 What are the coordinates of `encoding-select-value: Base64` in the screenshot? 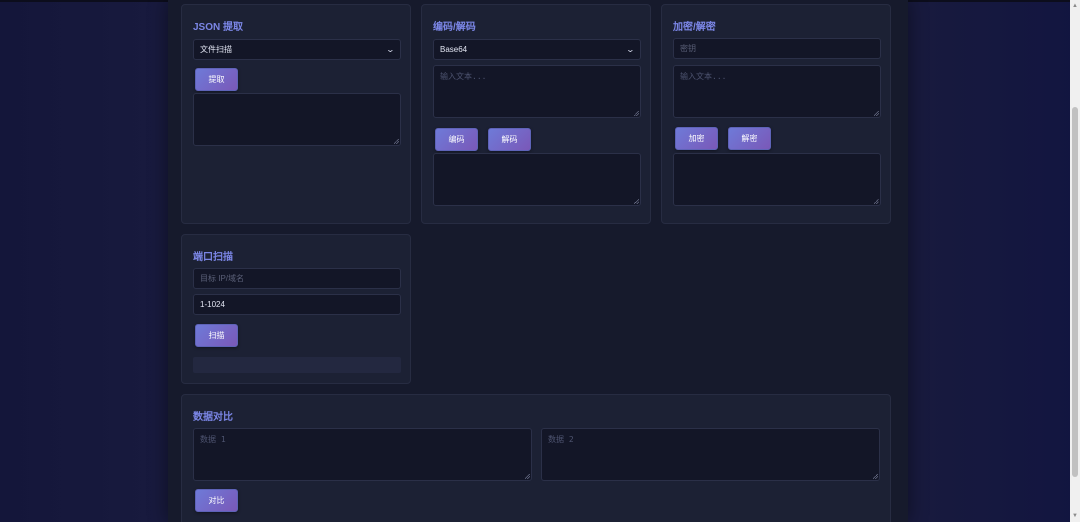 It's located at (454, 49).